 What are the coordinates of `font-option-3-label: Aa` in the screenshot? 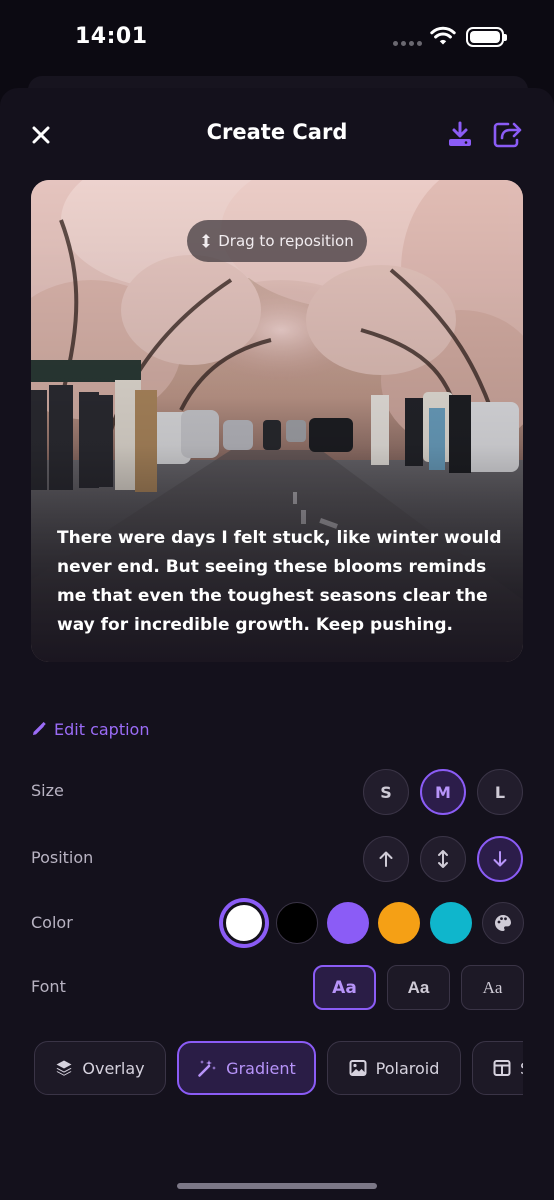 It's located at (492, 987).